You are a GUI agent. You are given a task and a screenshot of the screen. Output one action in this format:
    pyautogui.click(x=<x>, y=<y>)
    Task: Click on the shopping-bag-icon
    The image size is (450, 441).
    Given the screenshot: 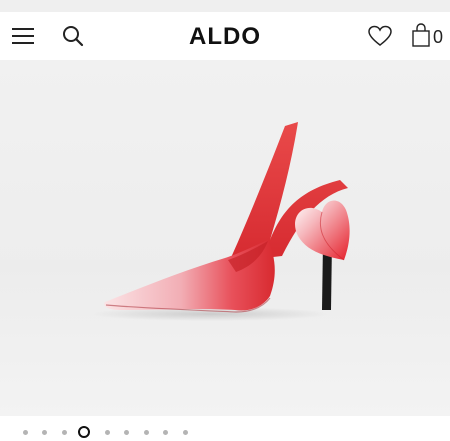 What is the action you would take?
    pyautogui.click(x=421, y=35)
    